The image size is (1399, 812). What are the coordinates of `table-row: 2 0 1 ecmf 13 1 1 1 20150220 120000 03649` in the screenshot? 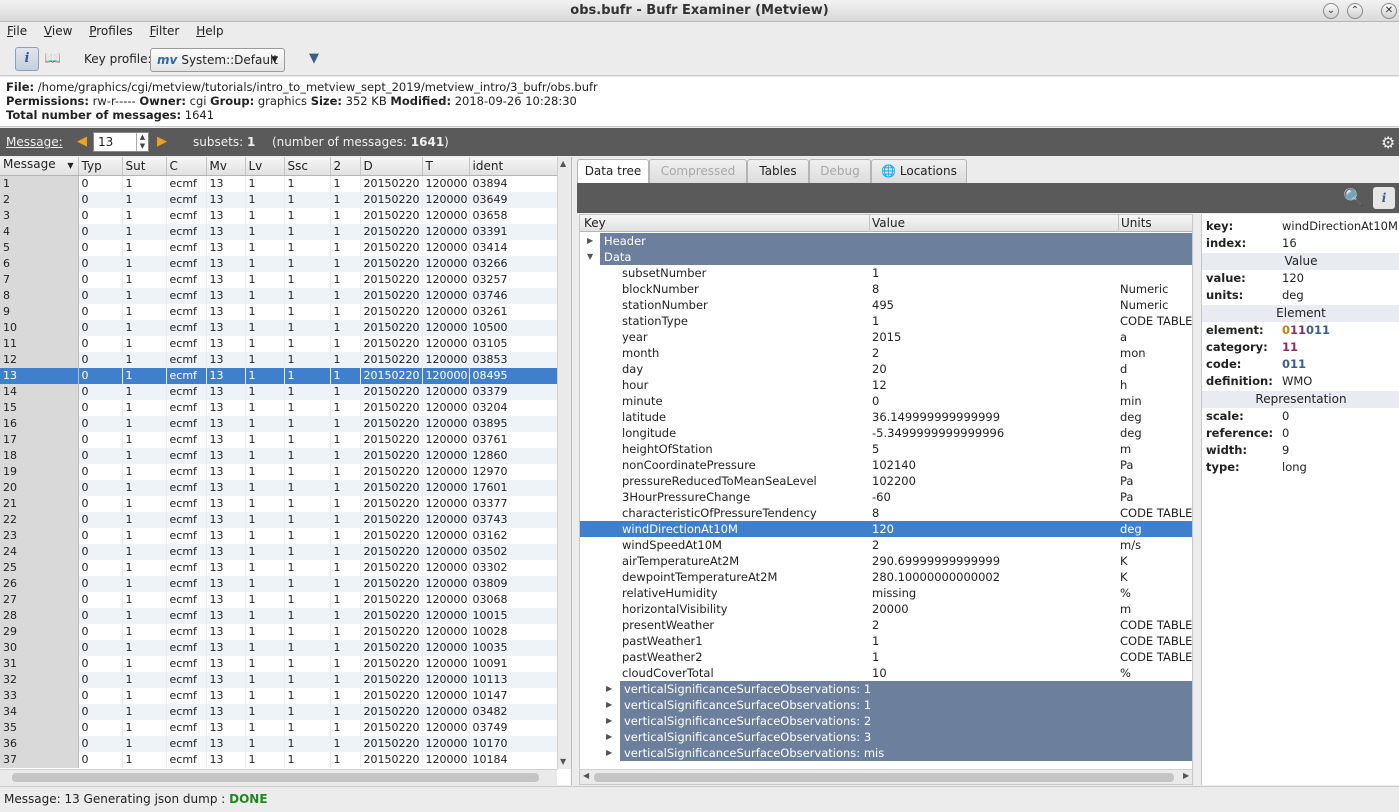 It's located at (279, 199).